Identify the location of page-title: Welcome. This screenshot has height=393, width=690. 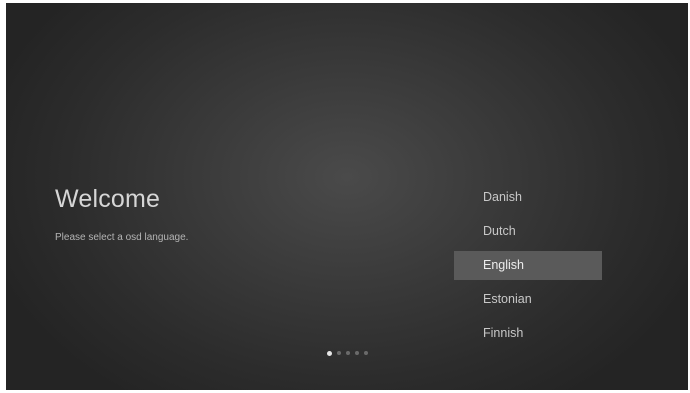
(108, 199).